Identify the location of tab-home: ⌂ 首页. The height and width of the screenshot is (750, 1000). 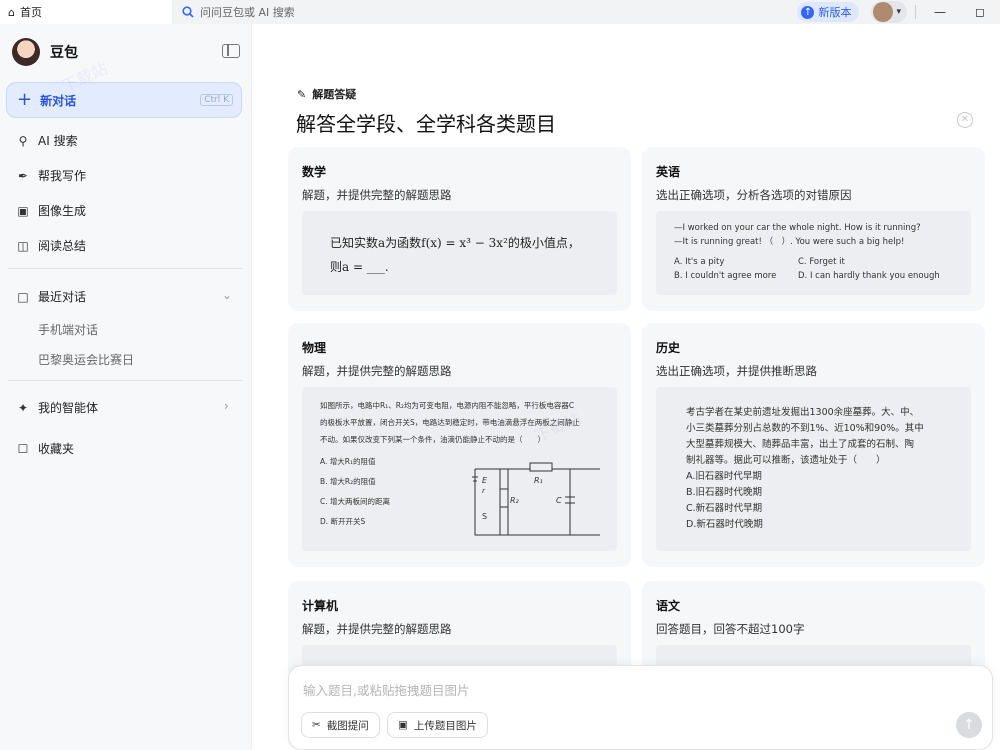
(86, 12).